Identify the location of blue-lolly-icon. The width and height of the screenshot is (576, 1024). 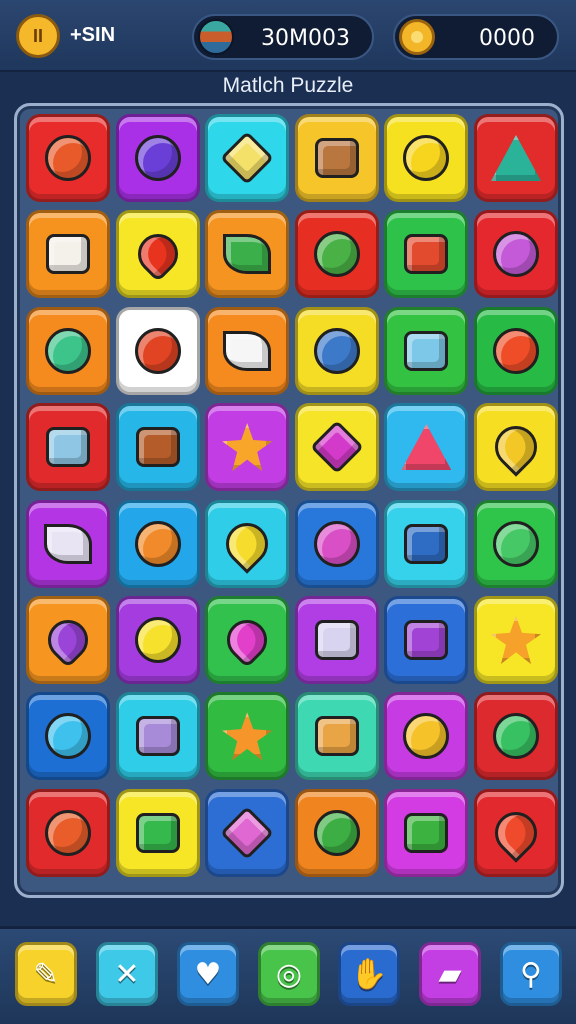
(68, 736).